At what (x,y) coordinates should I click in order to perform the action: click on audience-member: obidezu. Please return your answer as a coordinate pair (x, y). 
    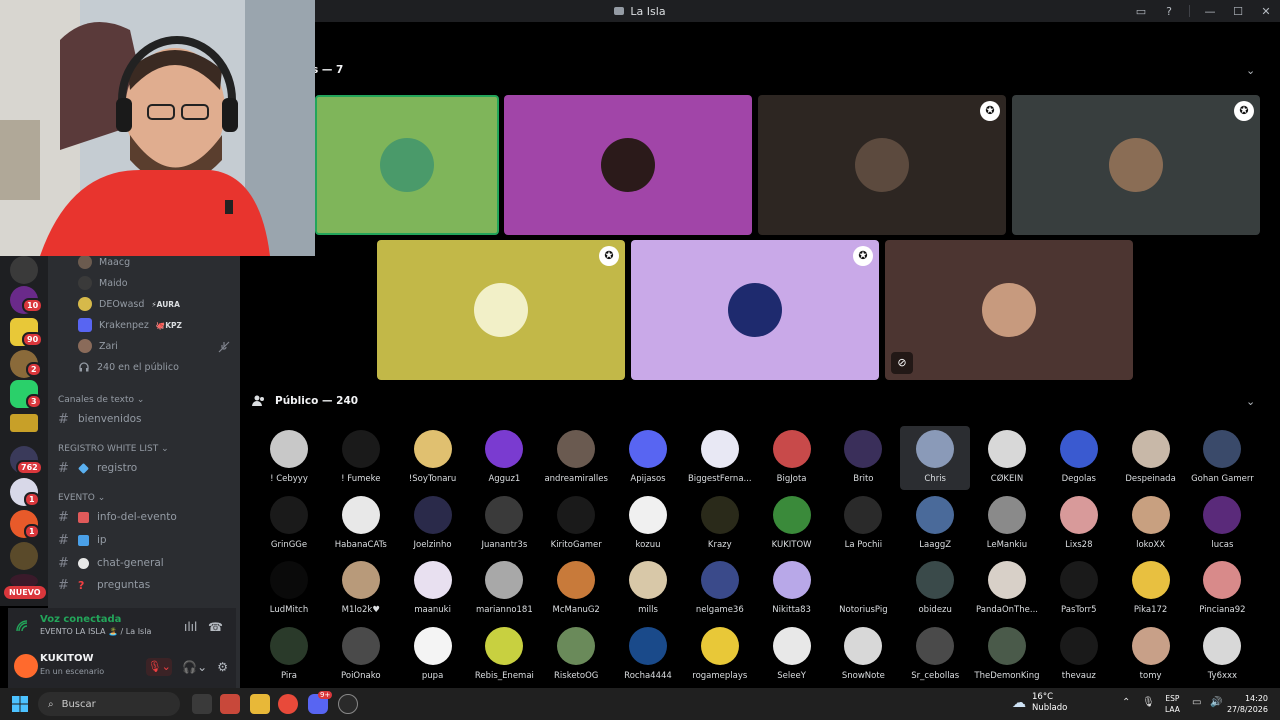
    Looking at the image, I should click on (935, 589).